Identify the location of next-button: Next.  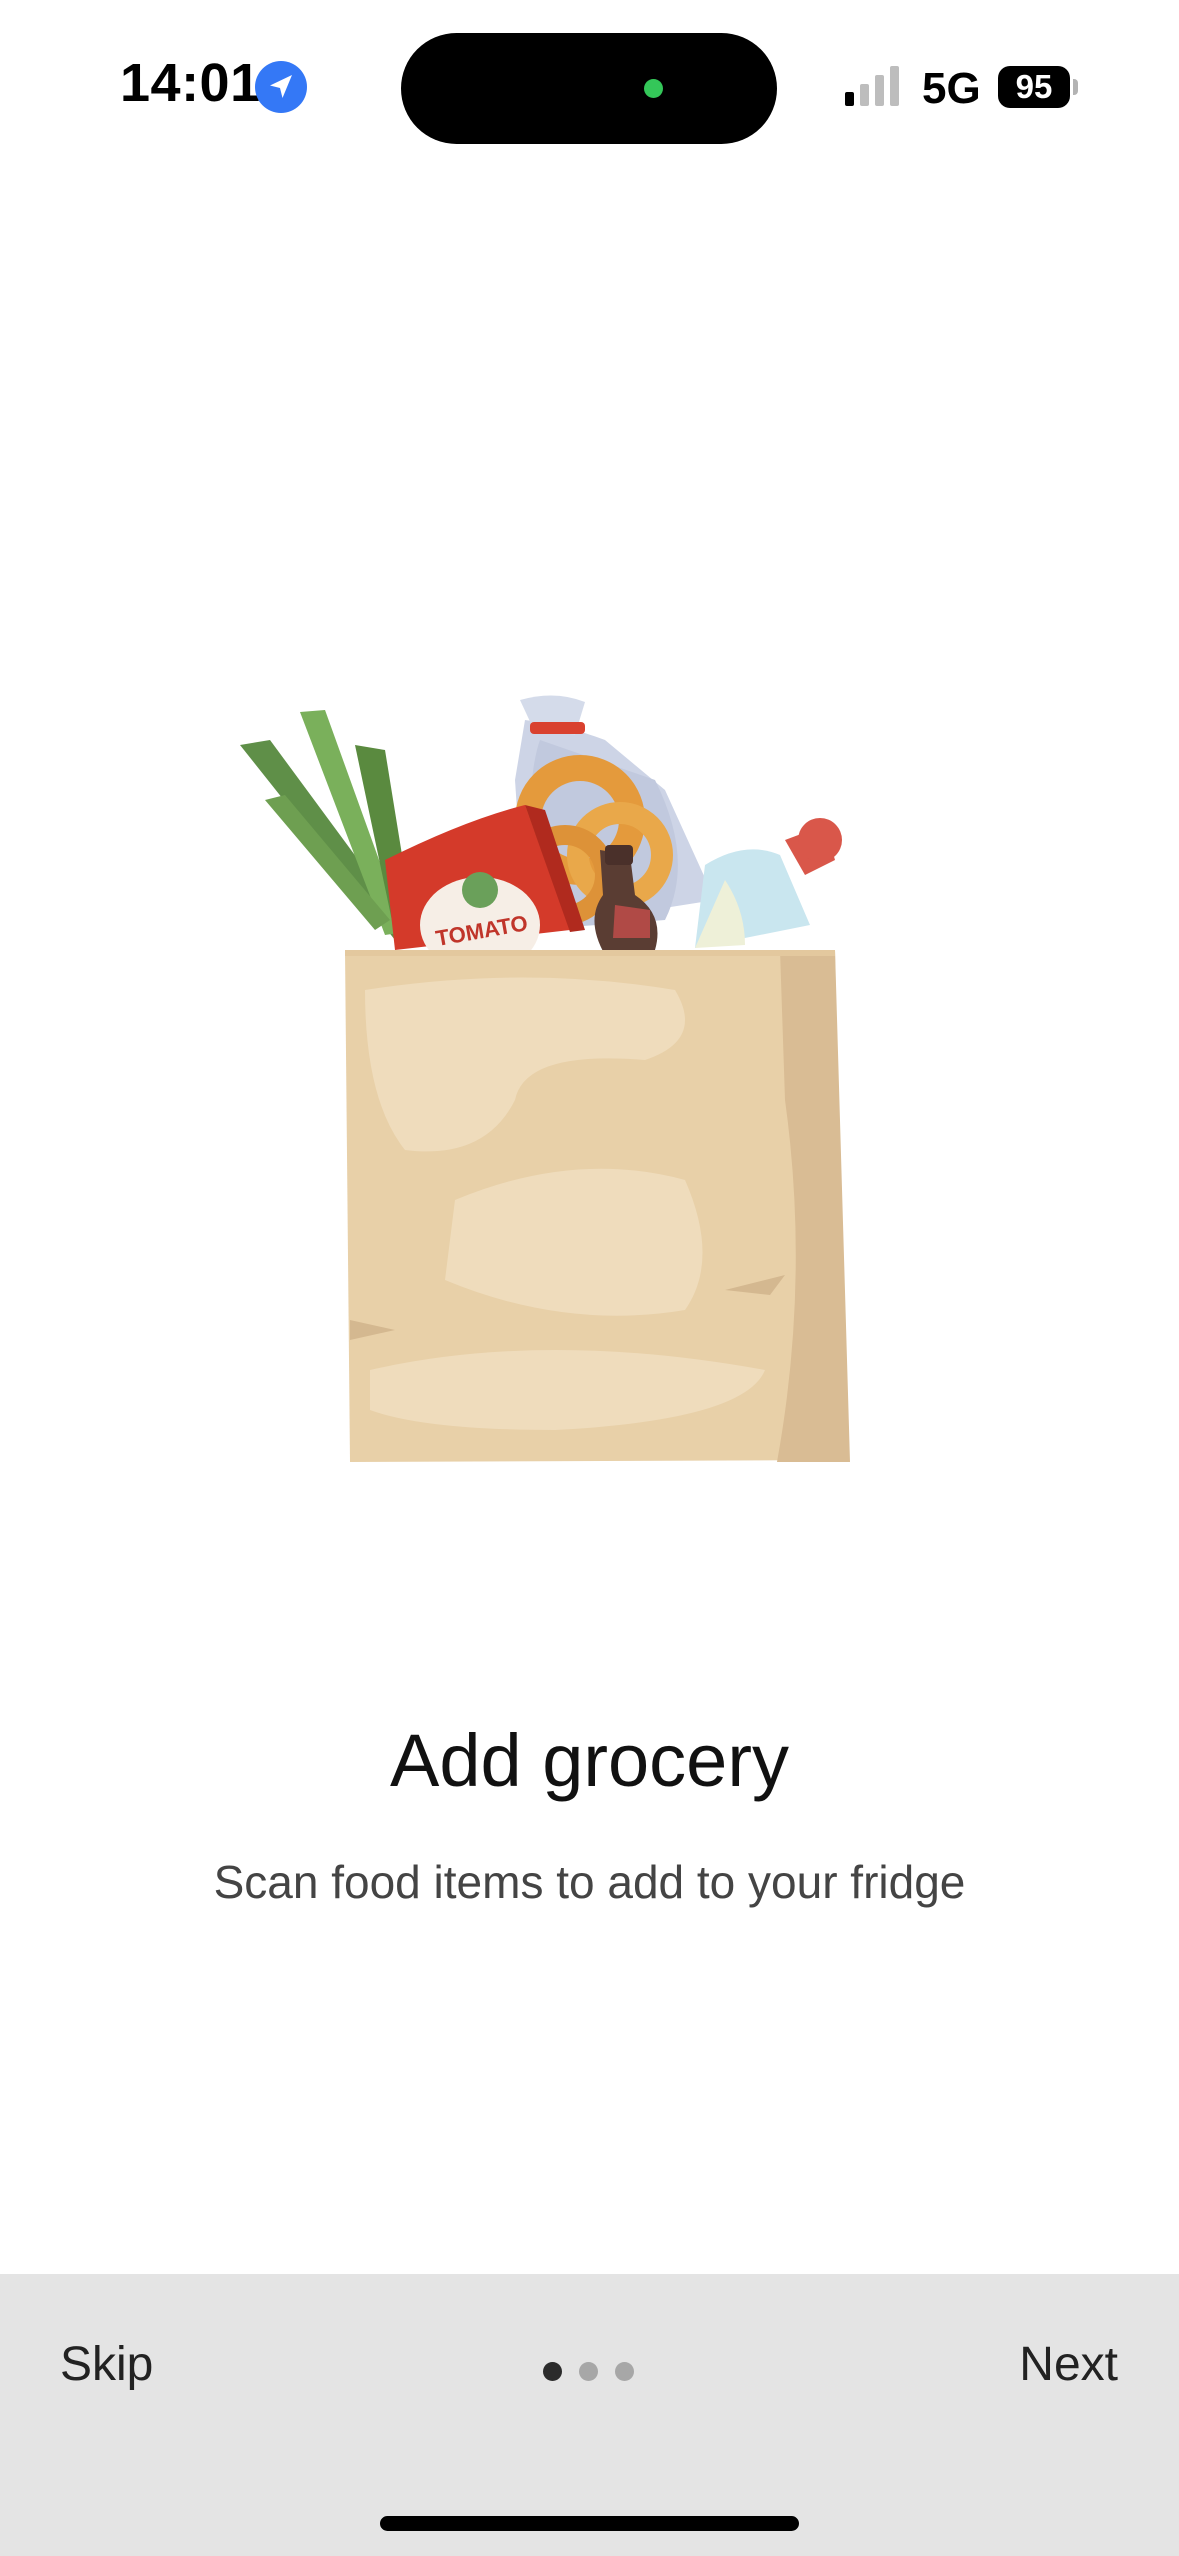
(1068, 2364).